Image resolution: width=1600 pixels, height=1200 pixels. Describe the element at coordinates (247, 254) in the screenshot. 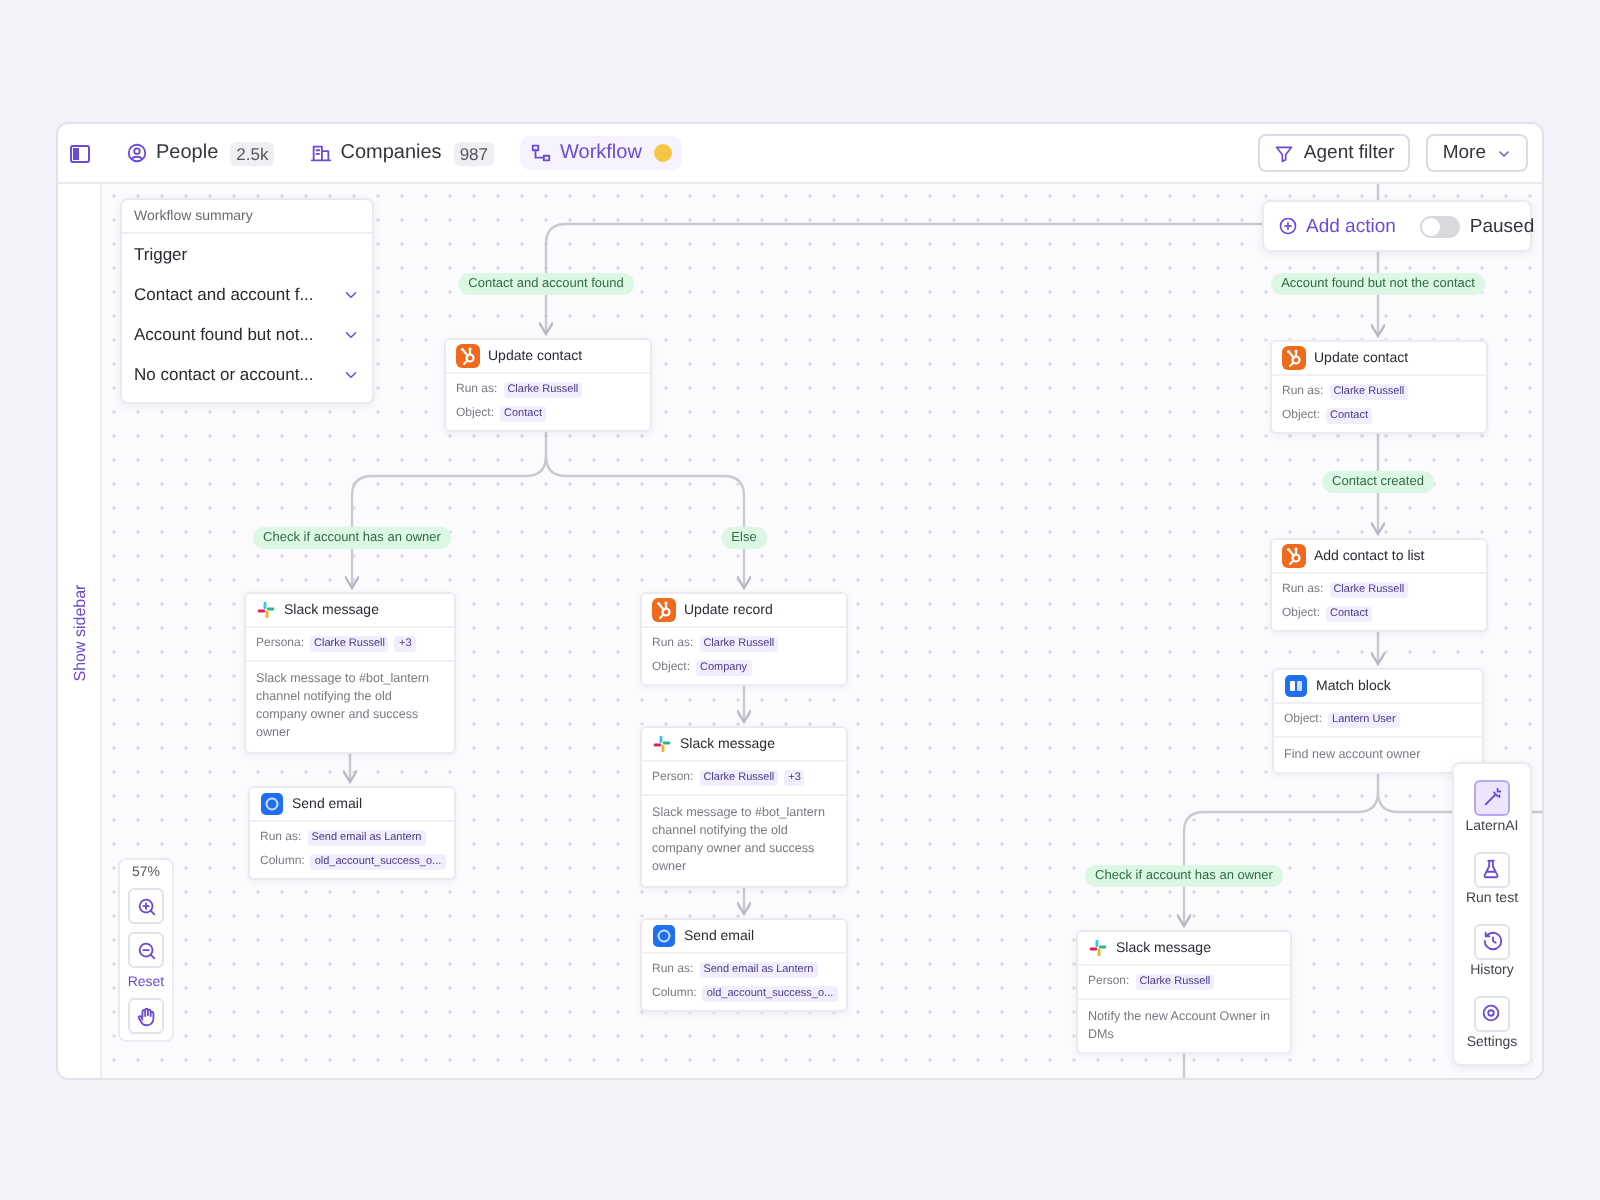

I see `summary-item: Trigger` at that location.